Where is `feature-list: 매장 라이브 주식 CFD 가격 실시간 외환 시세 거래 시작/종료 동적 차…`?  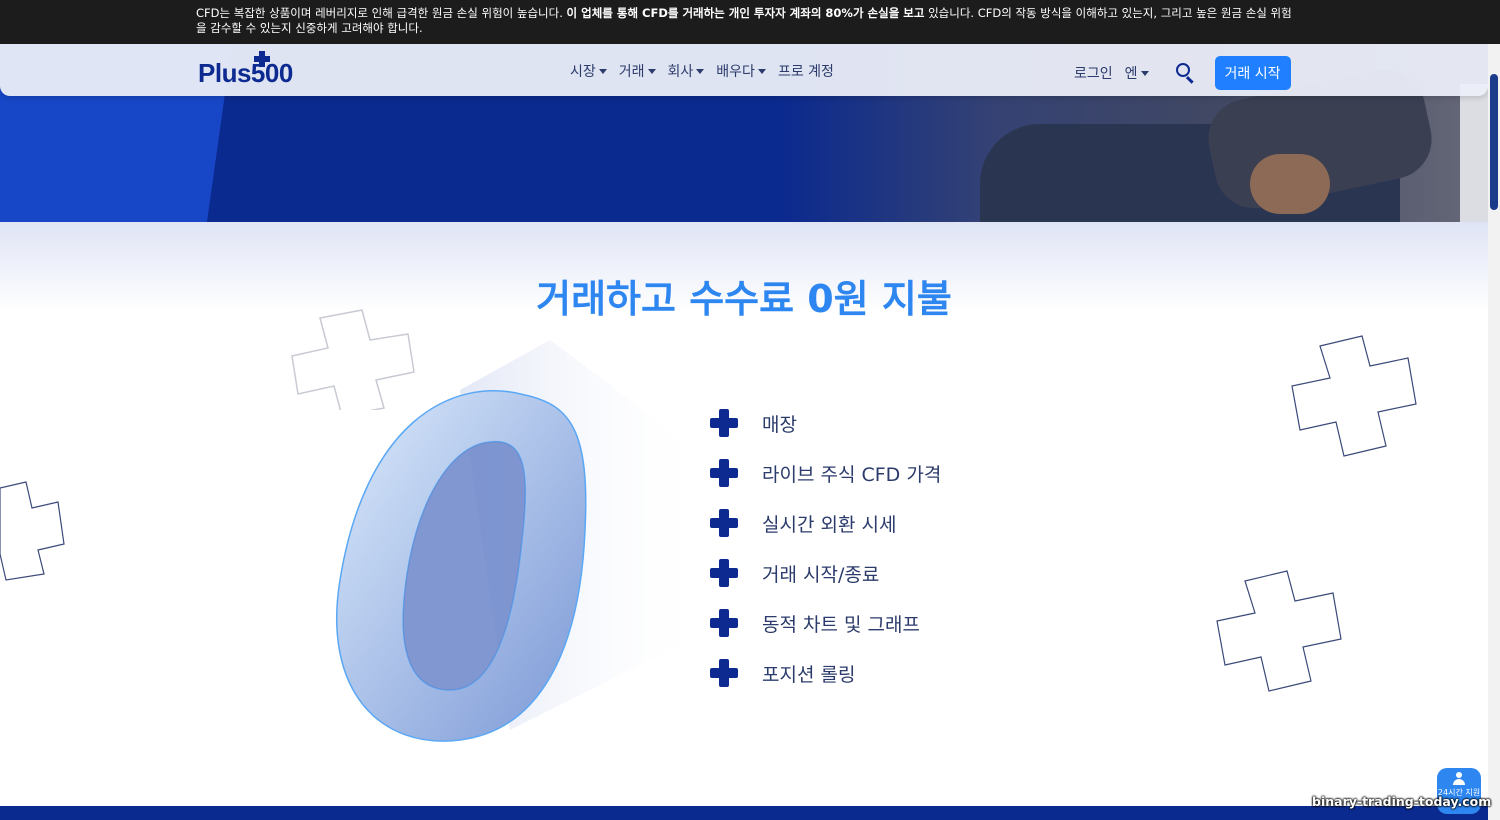
feature-list: 매장 라이브 주식 CFD 가격 실시간 외환 시세 거래 시작/종료 동적 차… is located at coordinates (825, 548).